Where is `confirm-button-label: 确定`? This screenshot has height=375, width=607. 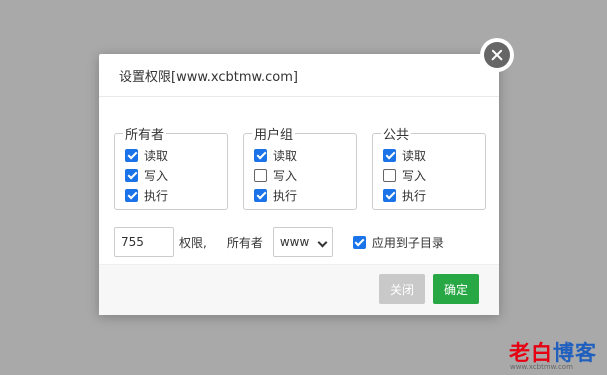
confirm-button-label: 确定 is located at coordinates (455, 289).